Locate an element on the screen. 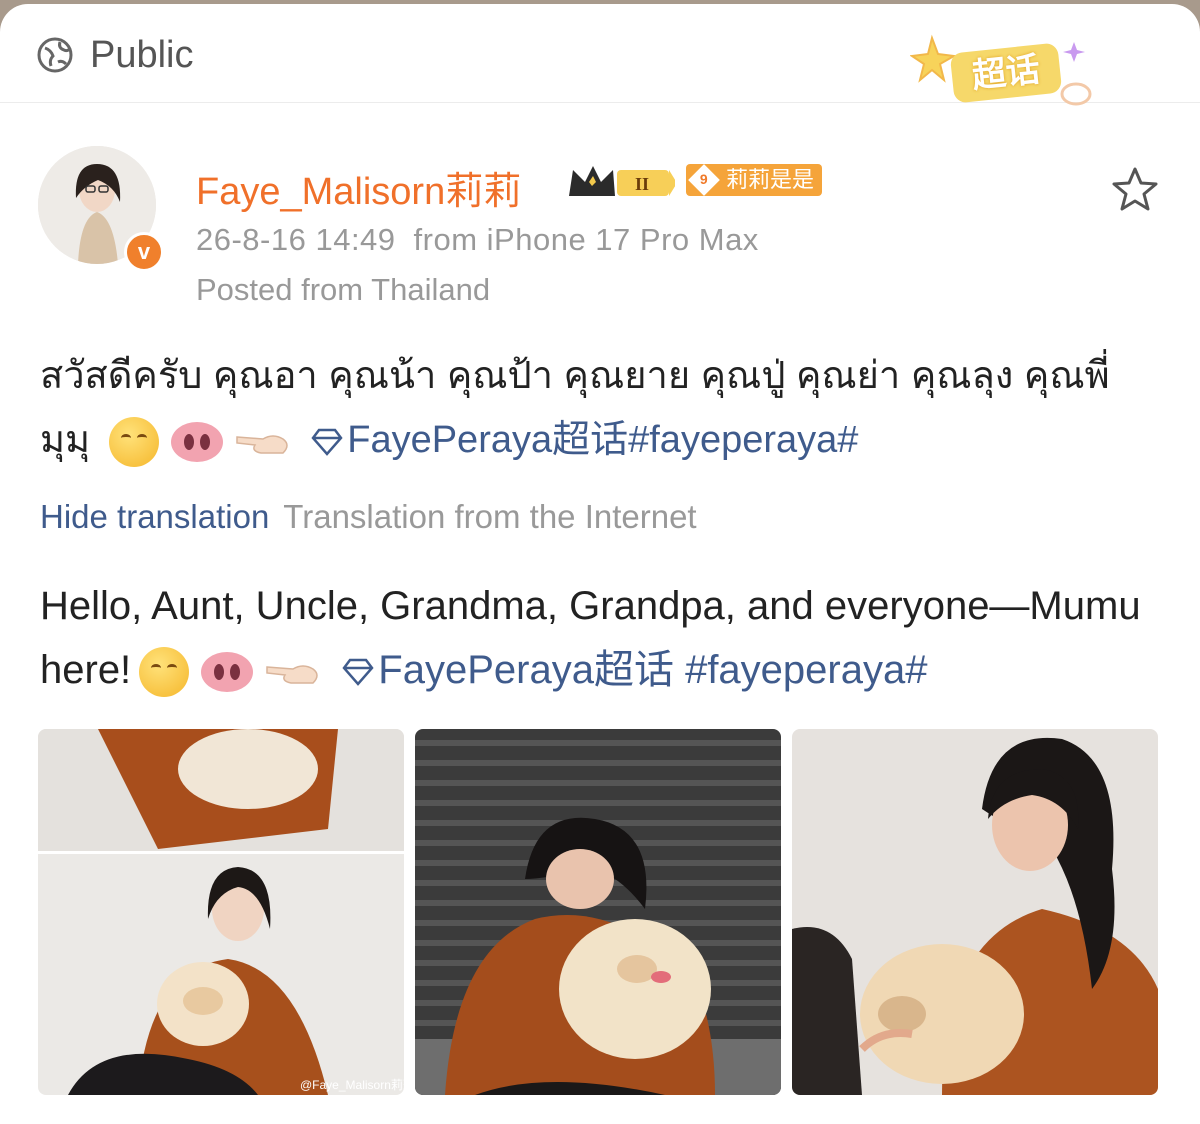  globe-icon is located at coordinates (55, 55).